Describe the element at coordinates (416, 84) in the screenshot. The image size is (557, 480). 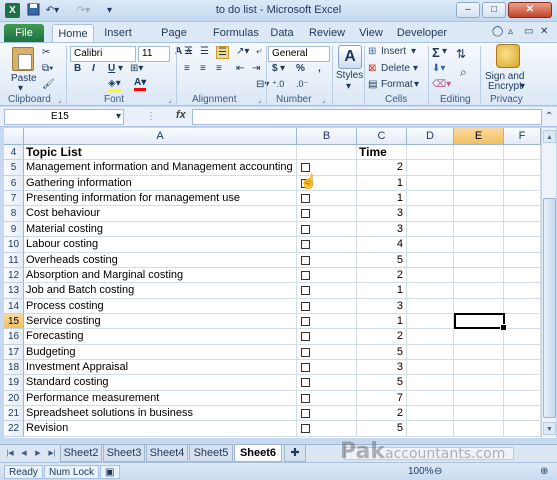
I see `format-dropdown-icon: ▾` at that location.